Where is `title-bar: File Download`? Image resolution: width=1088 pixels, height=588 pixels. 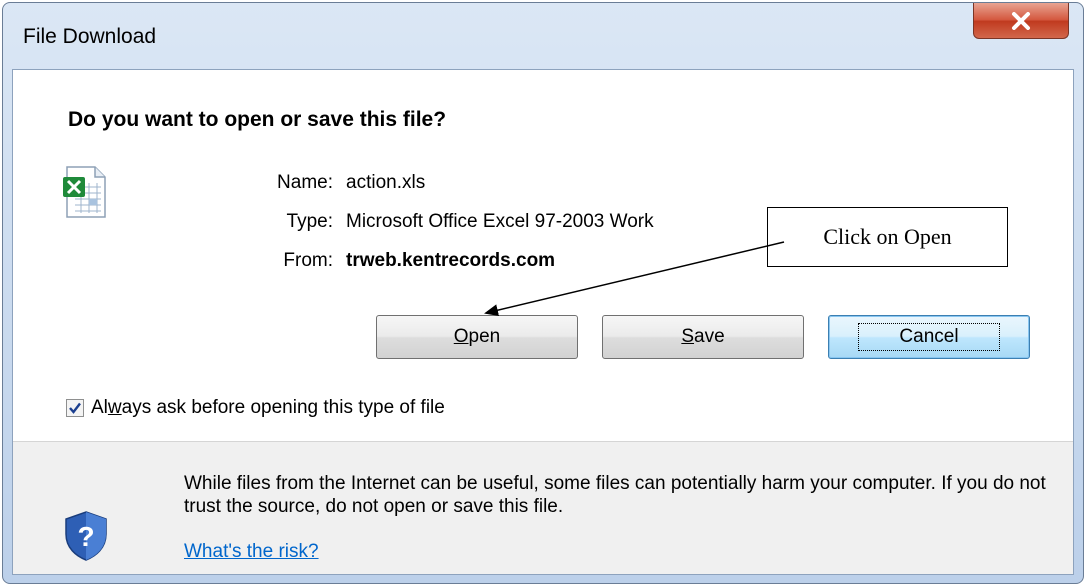 title-bar: File Download is located at coordinates (543, 36).